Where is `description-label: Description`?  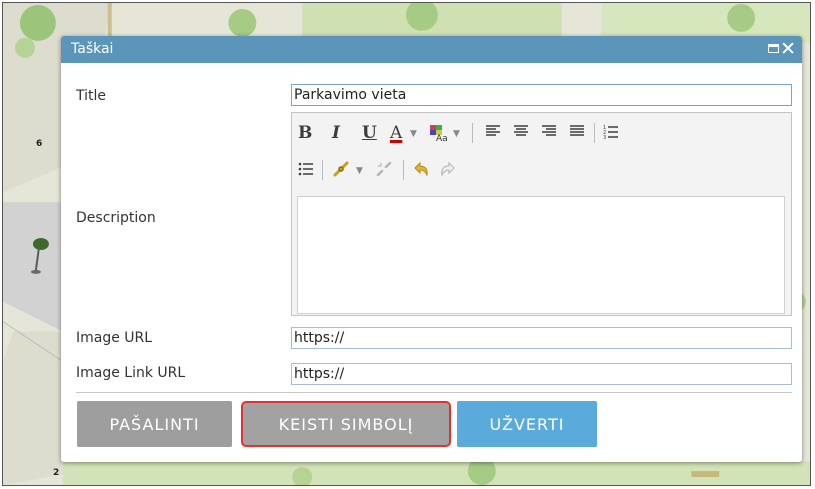
description-label: Description is located at coordinates (116, 218).